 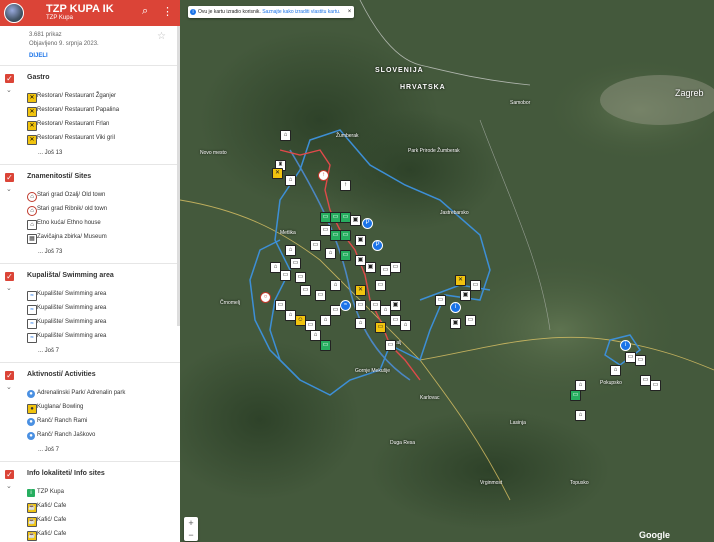 What do you see at coordinates (14, 13) in the screenshot?
I see `map-thumbnail-icon` at bounding box center [14, 13].